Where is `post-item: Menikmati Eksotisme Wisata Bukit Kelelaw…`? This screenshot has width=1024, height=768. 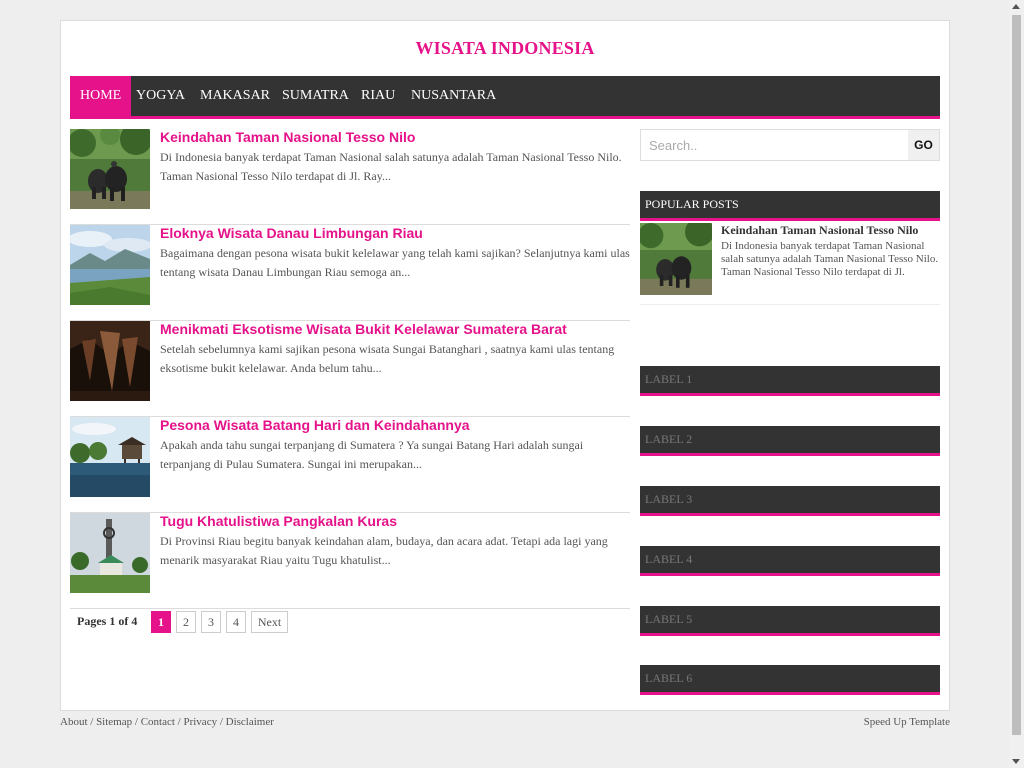
post-item: Menikmati Eksotisme Wisata Bukit Kelelaw… is located at coordinates (350, 369).